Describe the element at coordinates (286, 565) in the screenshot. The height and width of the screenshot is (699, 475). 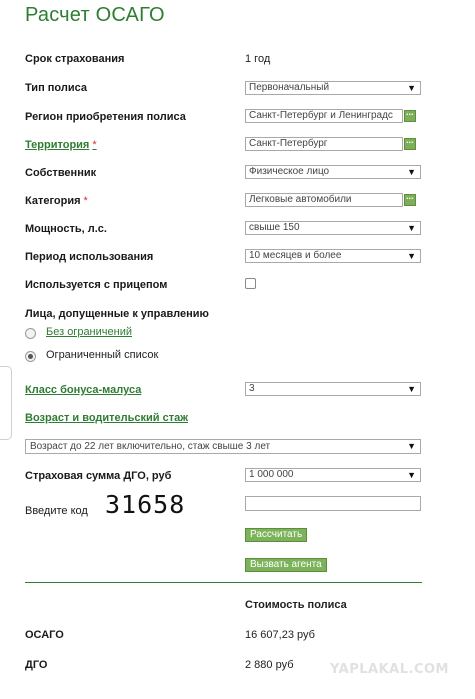
I see `call-agent-button: Вызвать агента` at that location.